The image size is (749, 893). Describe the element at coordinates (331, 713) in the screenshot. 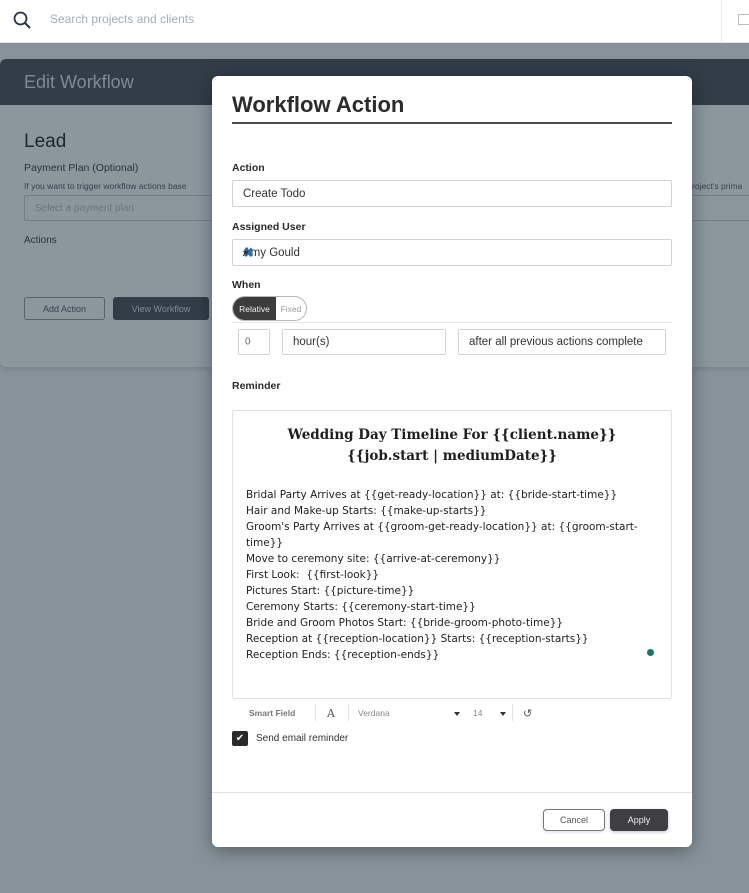

I see `font-style-icon: A` at that location.